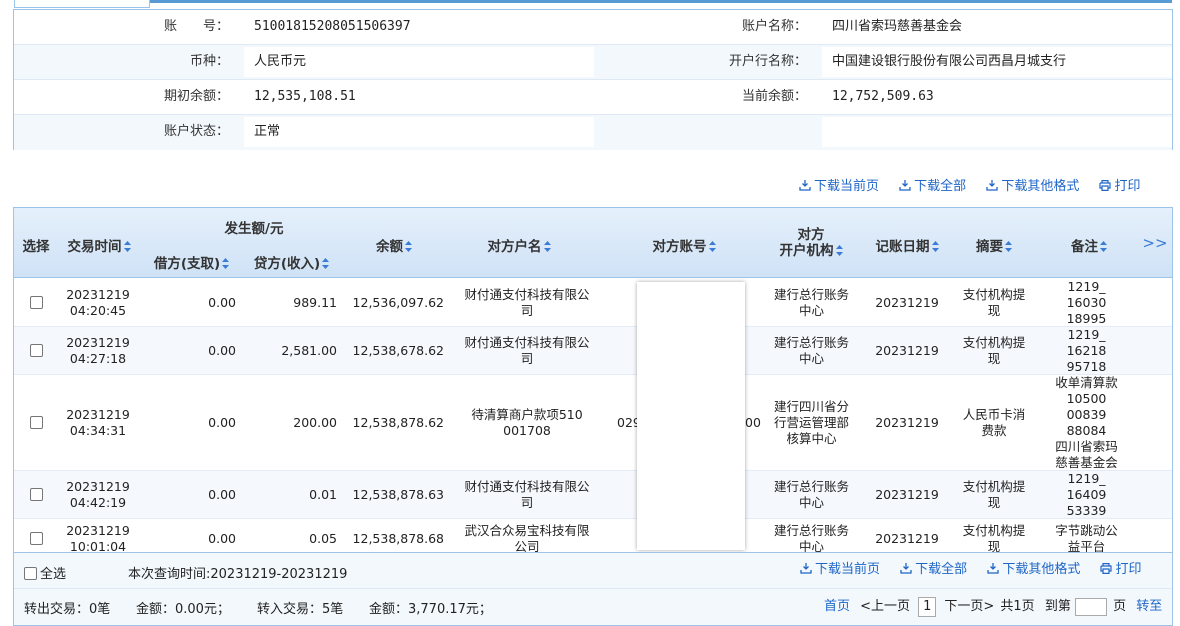 The height and width of the screenshot is (626, 1180). I want to click on toolbar-top: 下载当前页 下载全部 下载其他格式 打印, so click(961, 187).